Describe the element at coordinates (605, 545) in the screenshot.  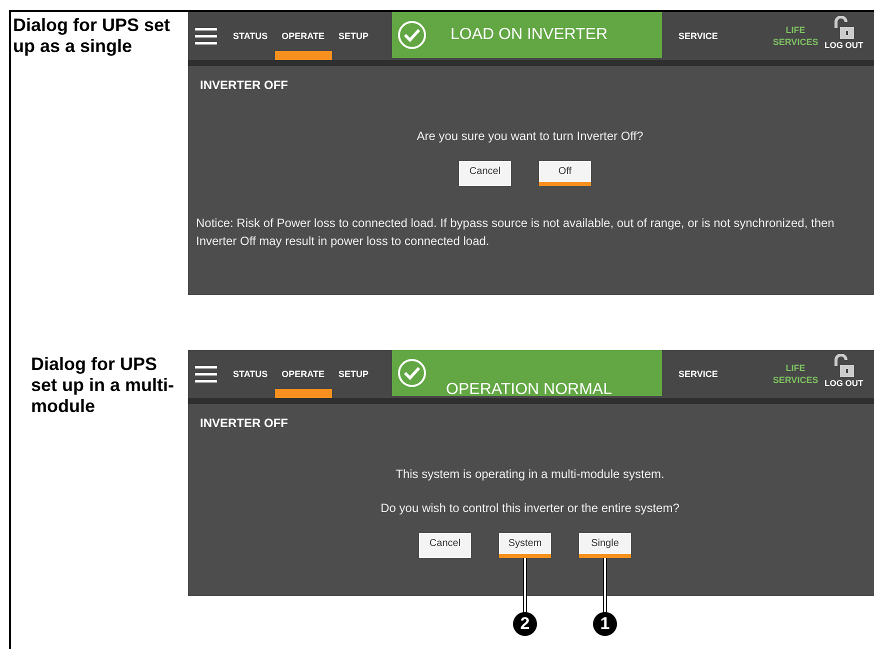
I see `dialog-button: Single` at that location.